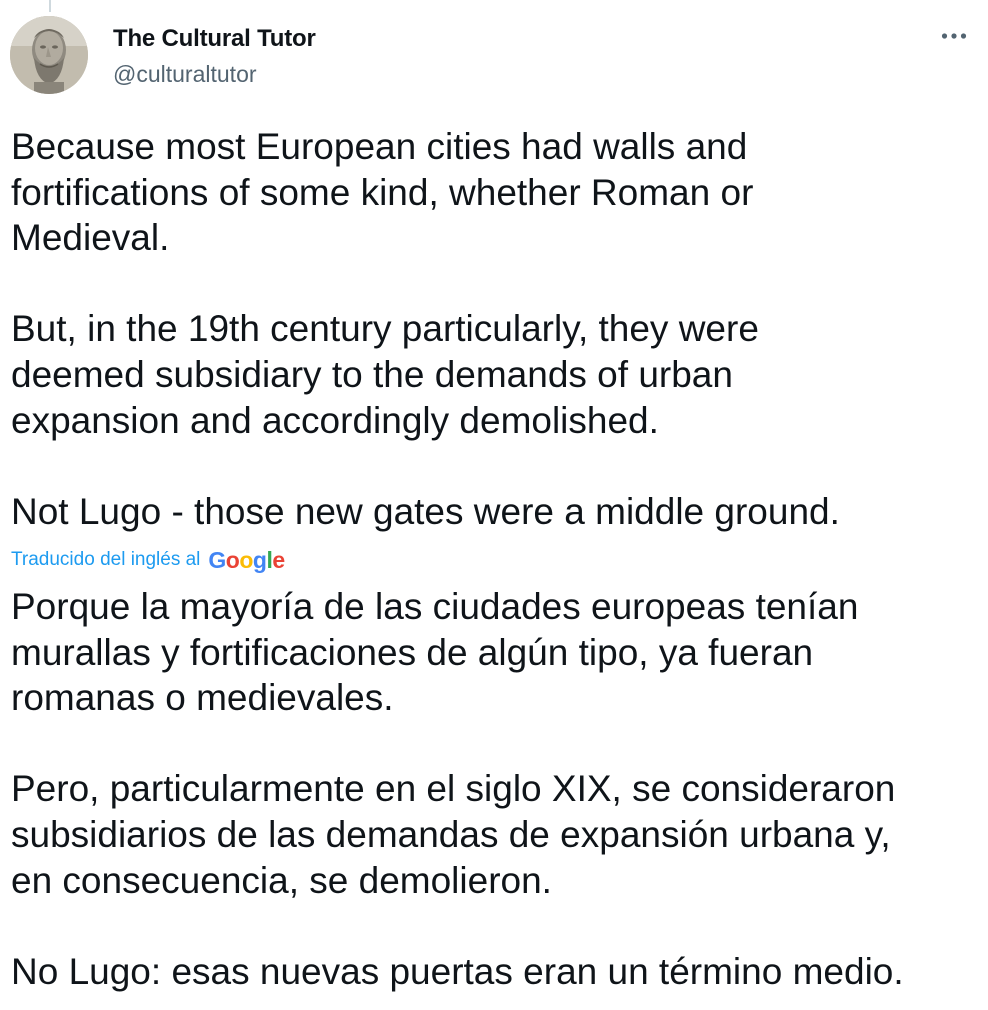 The height and width of the screenshot is (1010, 988). I want to click on marble-bust-avatar-icon, so click(49, 55).